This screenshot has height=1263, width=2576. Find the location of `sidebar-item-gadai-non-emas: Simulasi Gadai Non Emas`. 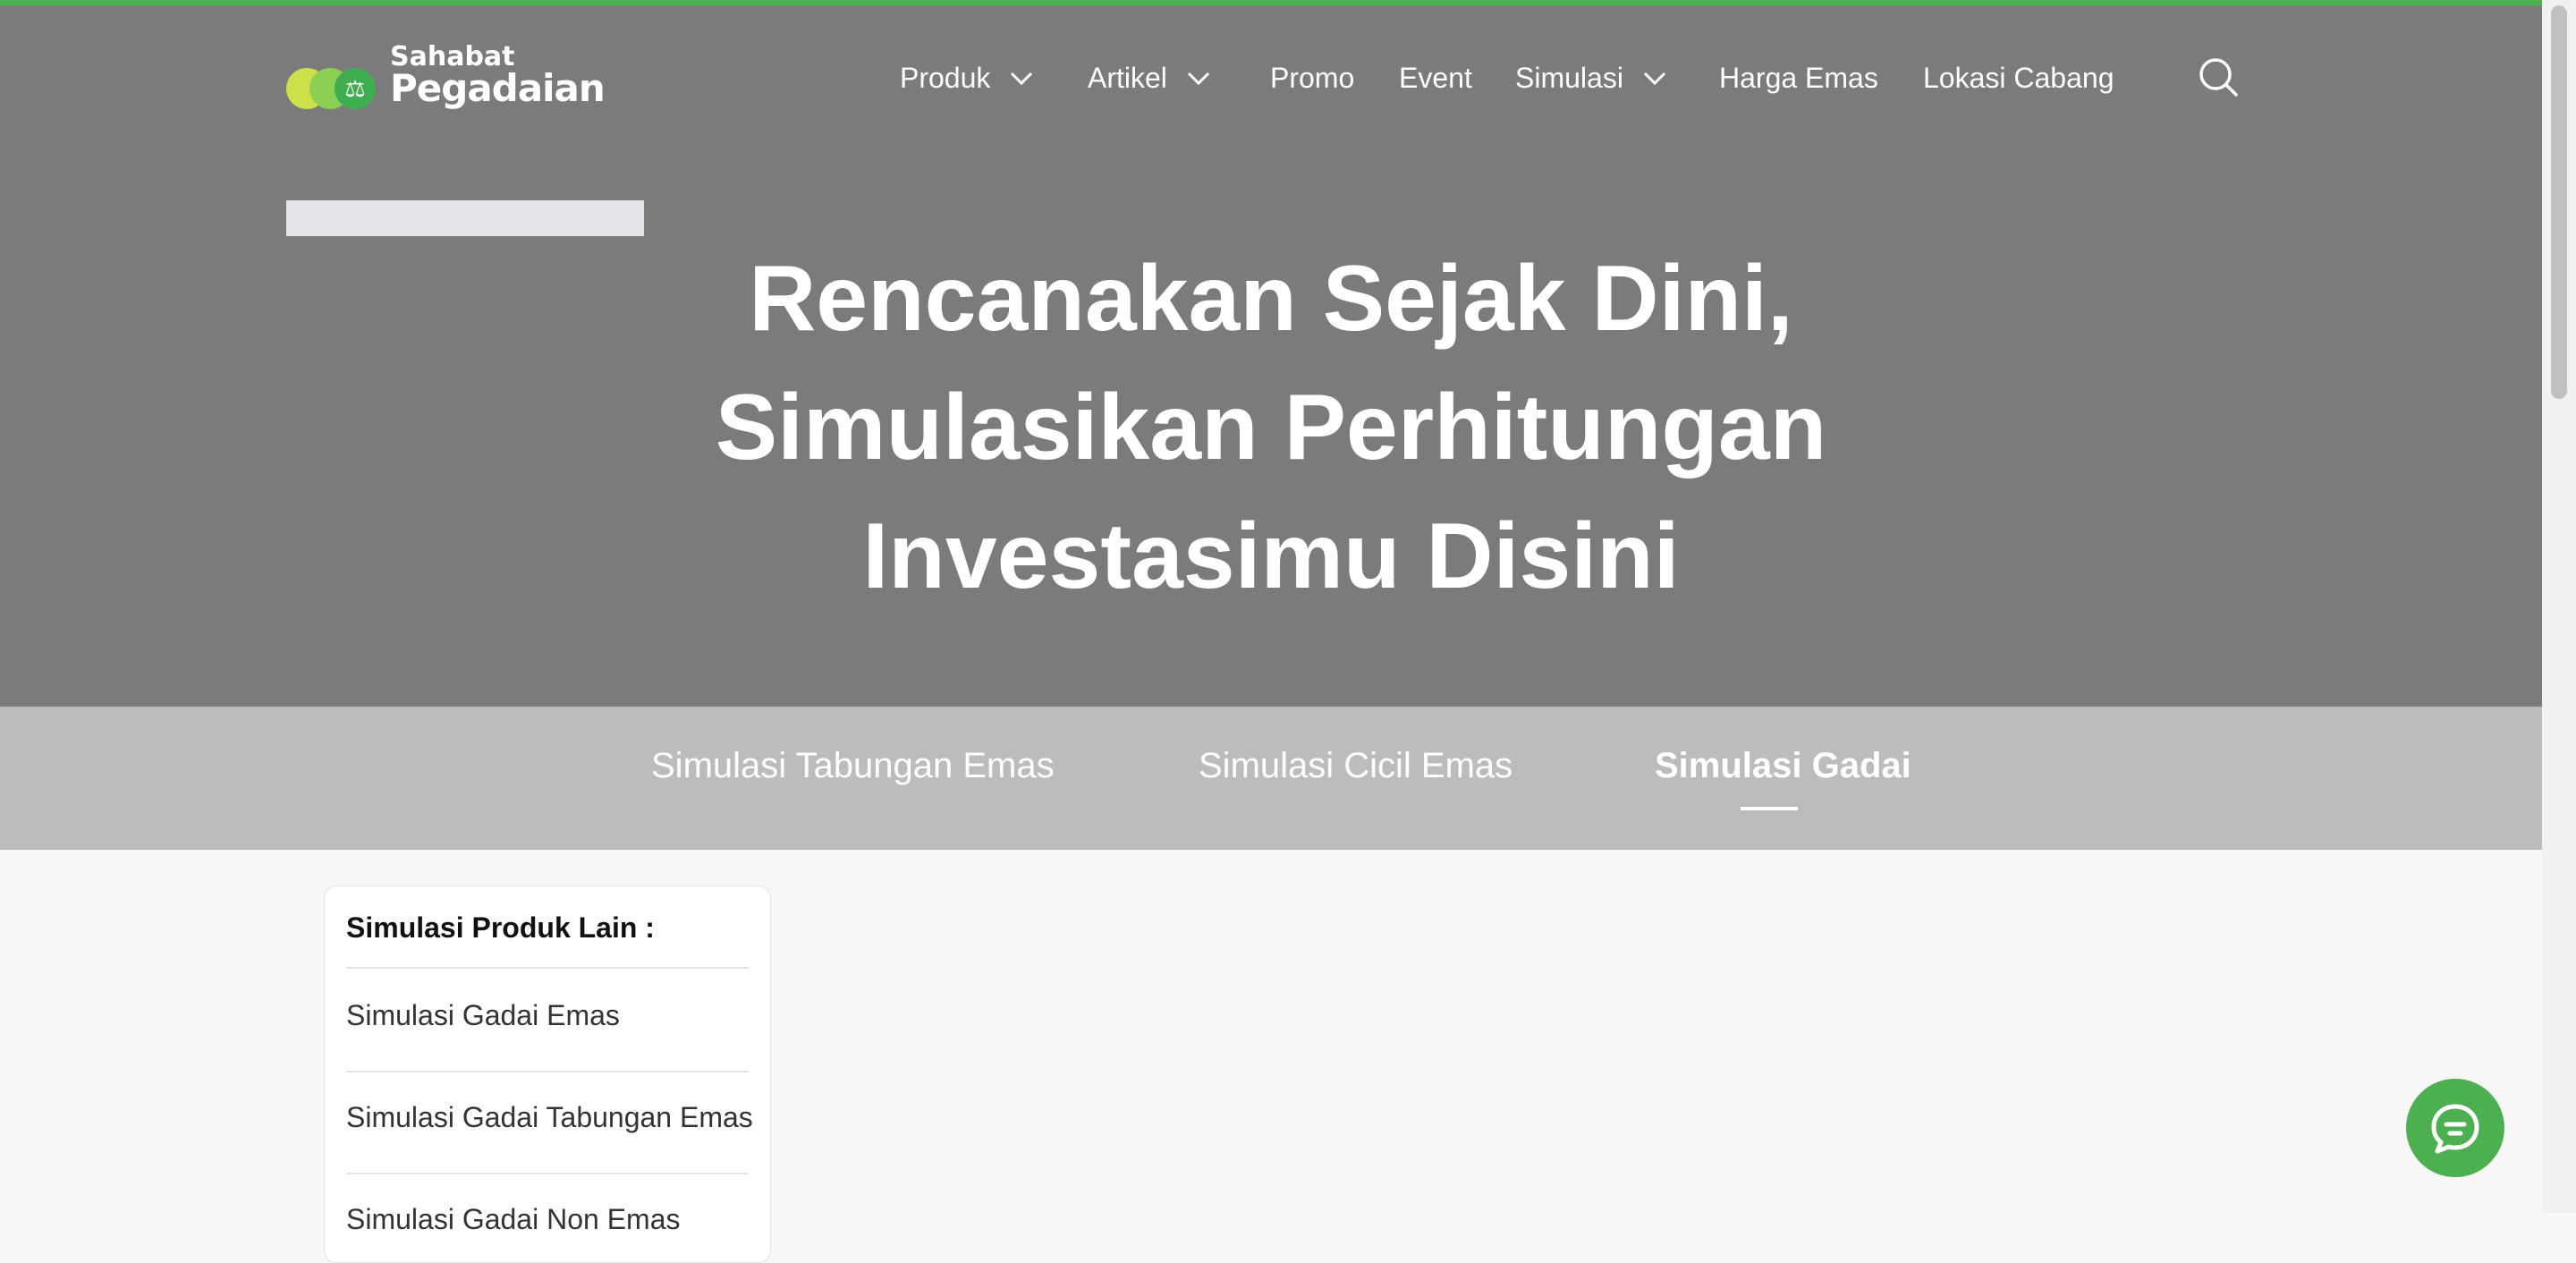

sidebar-item-gadai-non-emas: Simulasi Gadai Non Emas is located at coordinates (513, 1219).